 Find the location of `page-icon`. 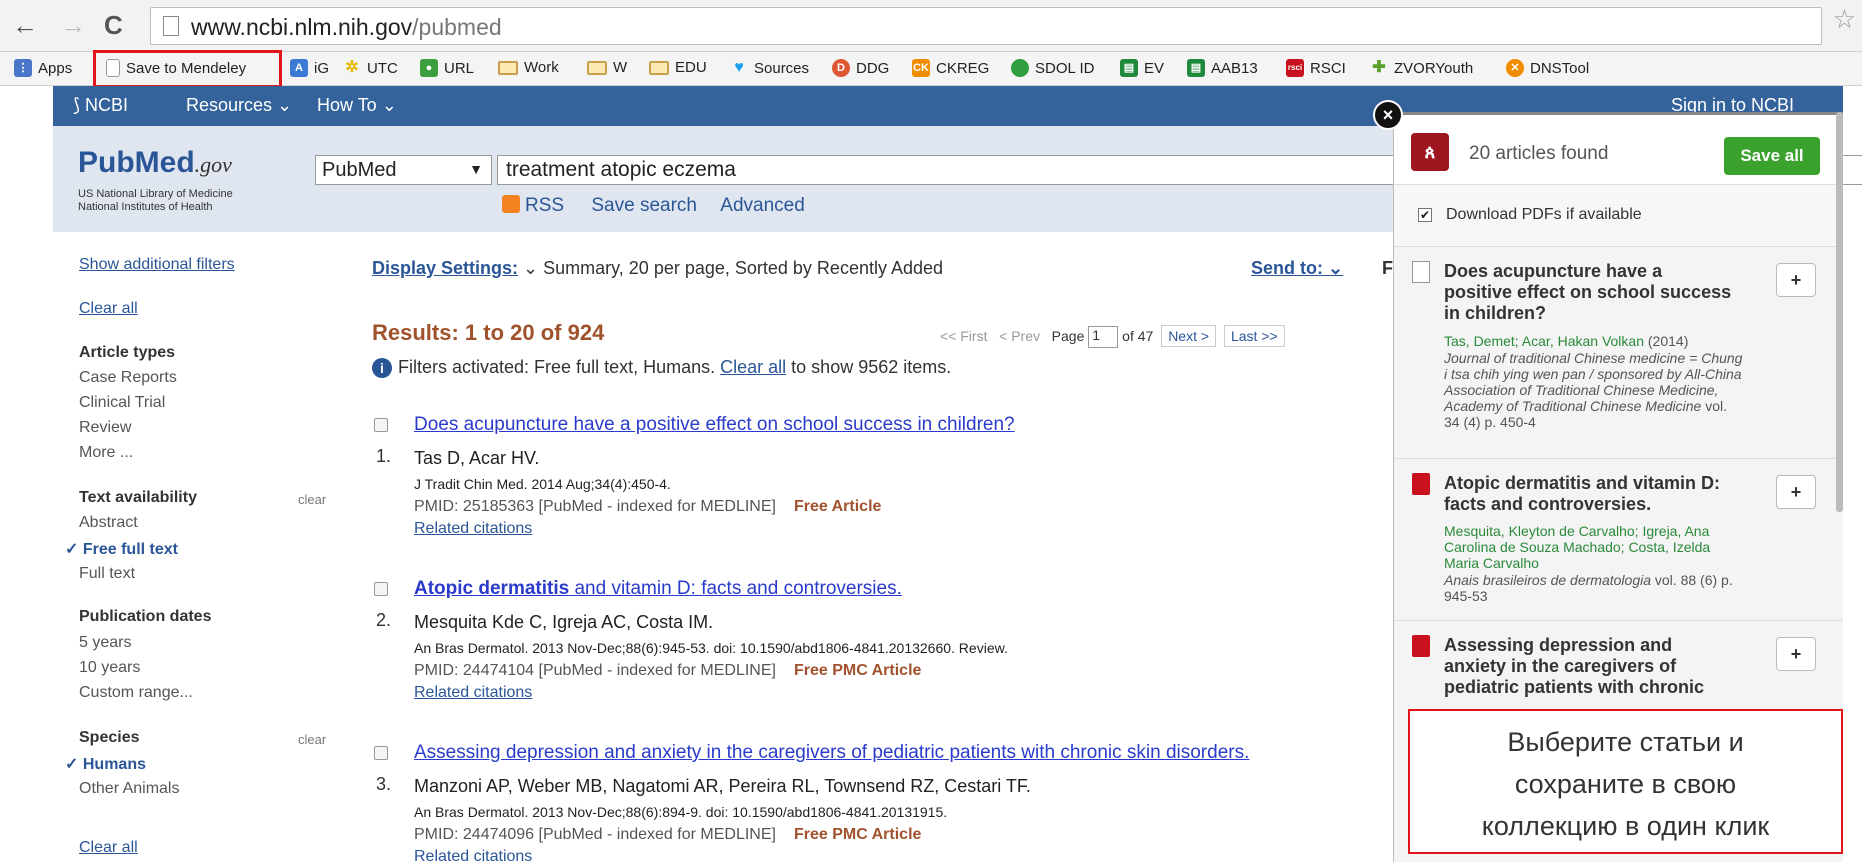

page-icon is located at coordinates (171, 26).